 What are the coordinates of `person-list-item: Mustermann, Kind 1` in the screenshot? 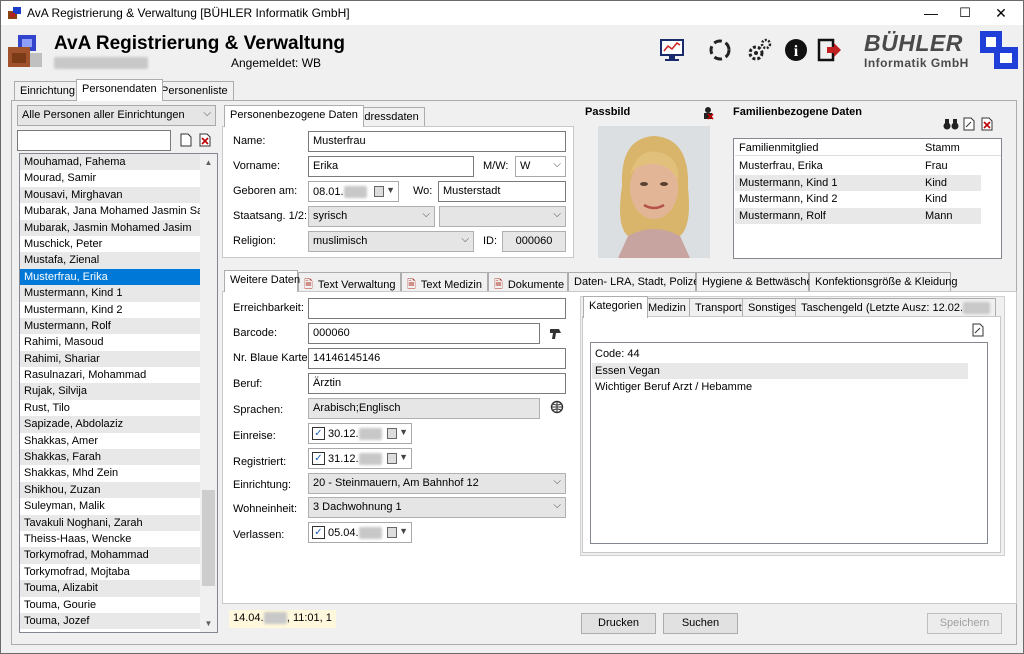 It's located at (110, 293).